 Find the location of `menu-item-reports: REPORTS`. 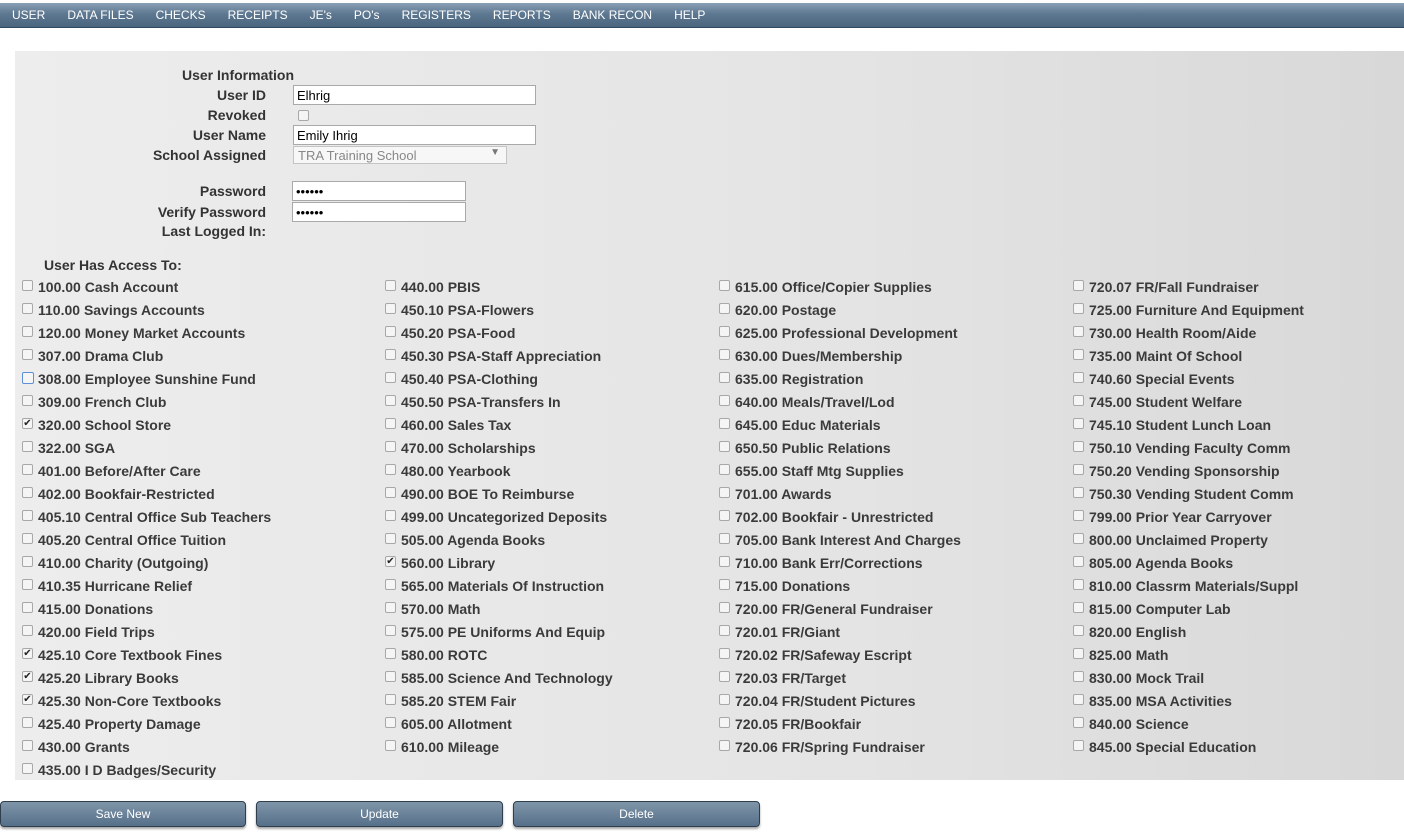

menu-item-reports: REPORTS is located at coordinates (522, 15).